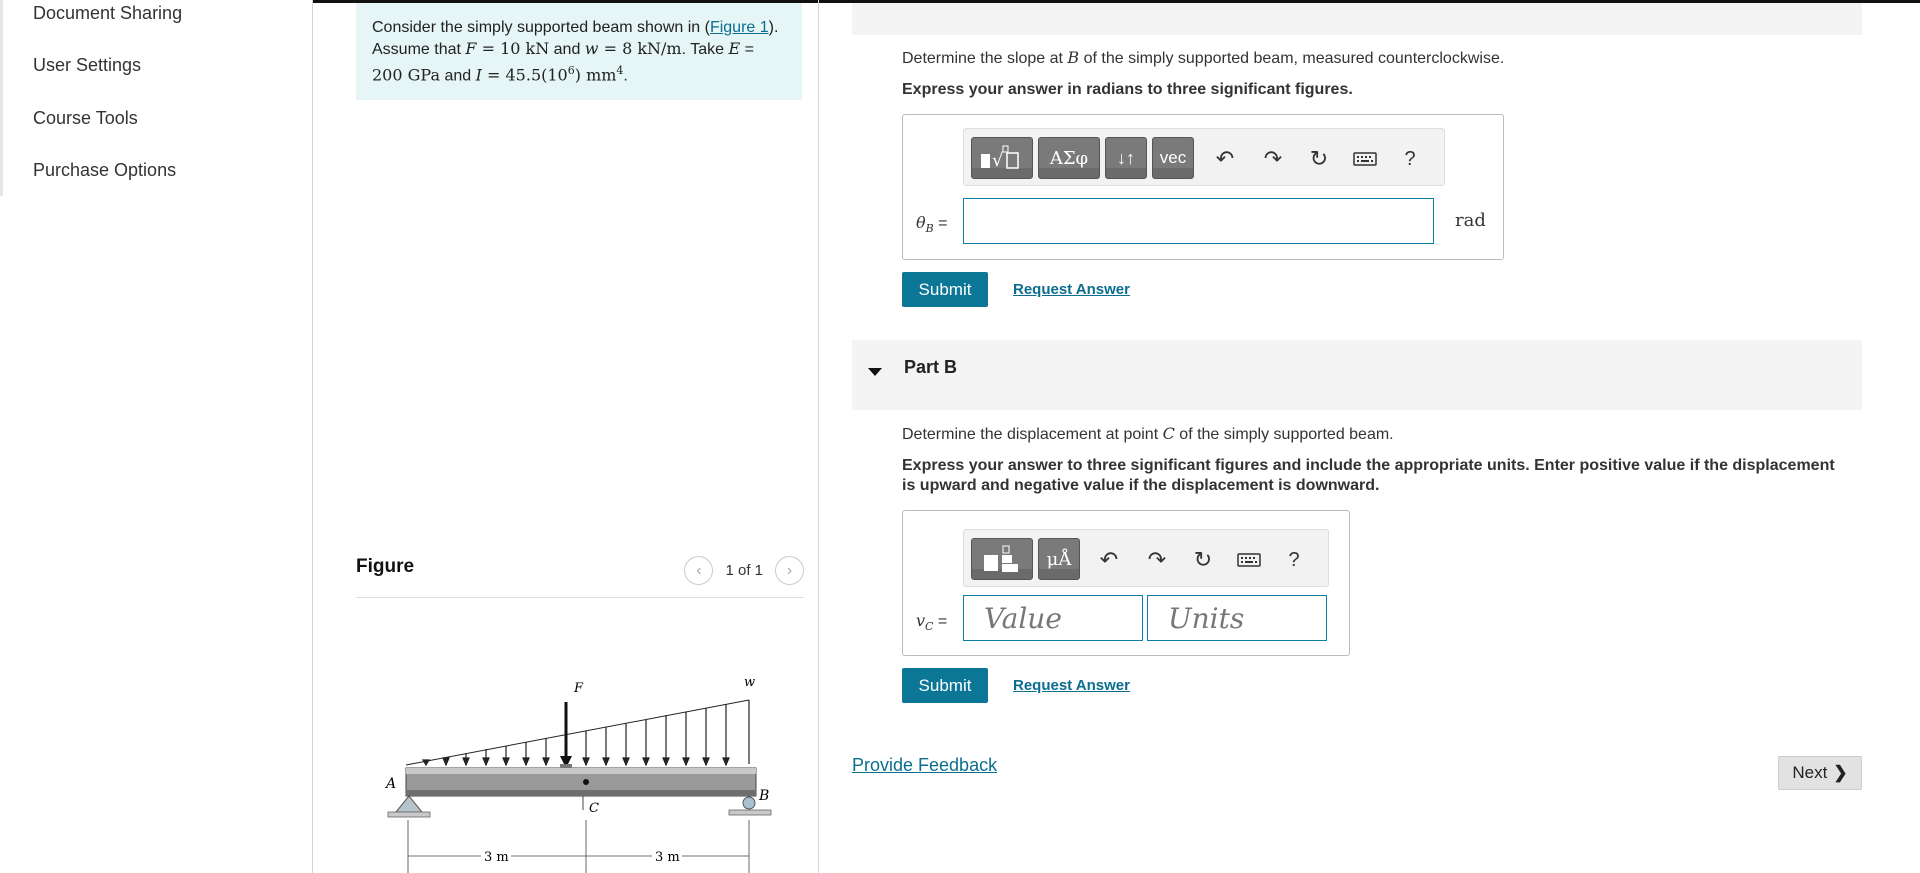 The height and width of the screenshot is (873, 1920). What do you see at coordinates (875, 372) in the screenshot?
I see `collapse-caret-icon` at bounding box center [875, 372].